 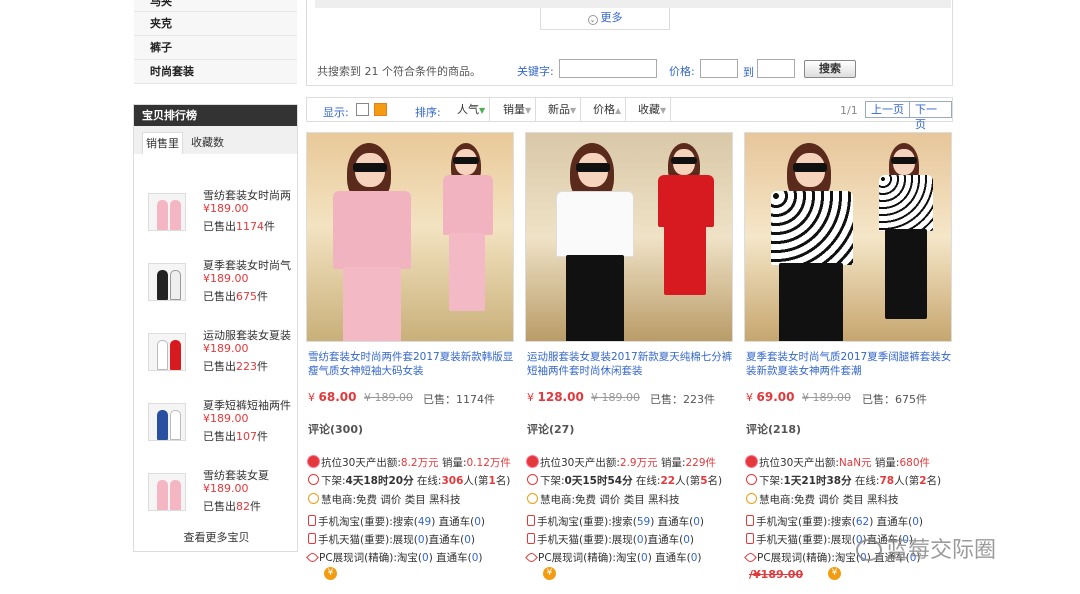 I want to click on list-item: 雪纺套装女时尚两 ¥189.00 已售出1174件, so click(x=221, y=217).